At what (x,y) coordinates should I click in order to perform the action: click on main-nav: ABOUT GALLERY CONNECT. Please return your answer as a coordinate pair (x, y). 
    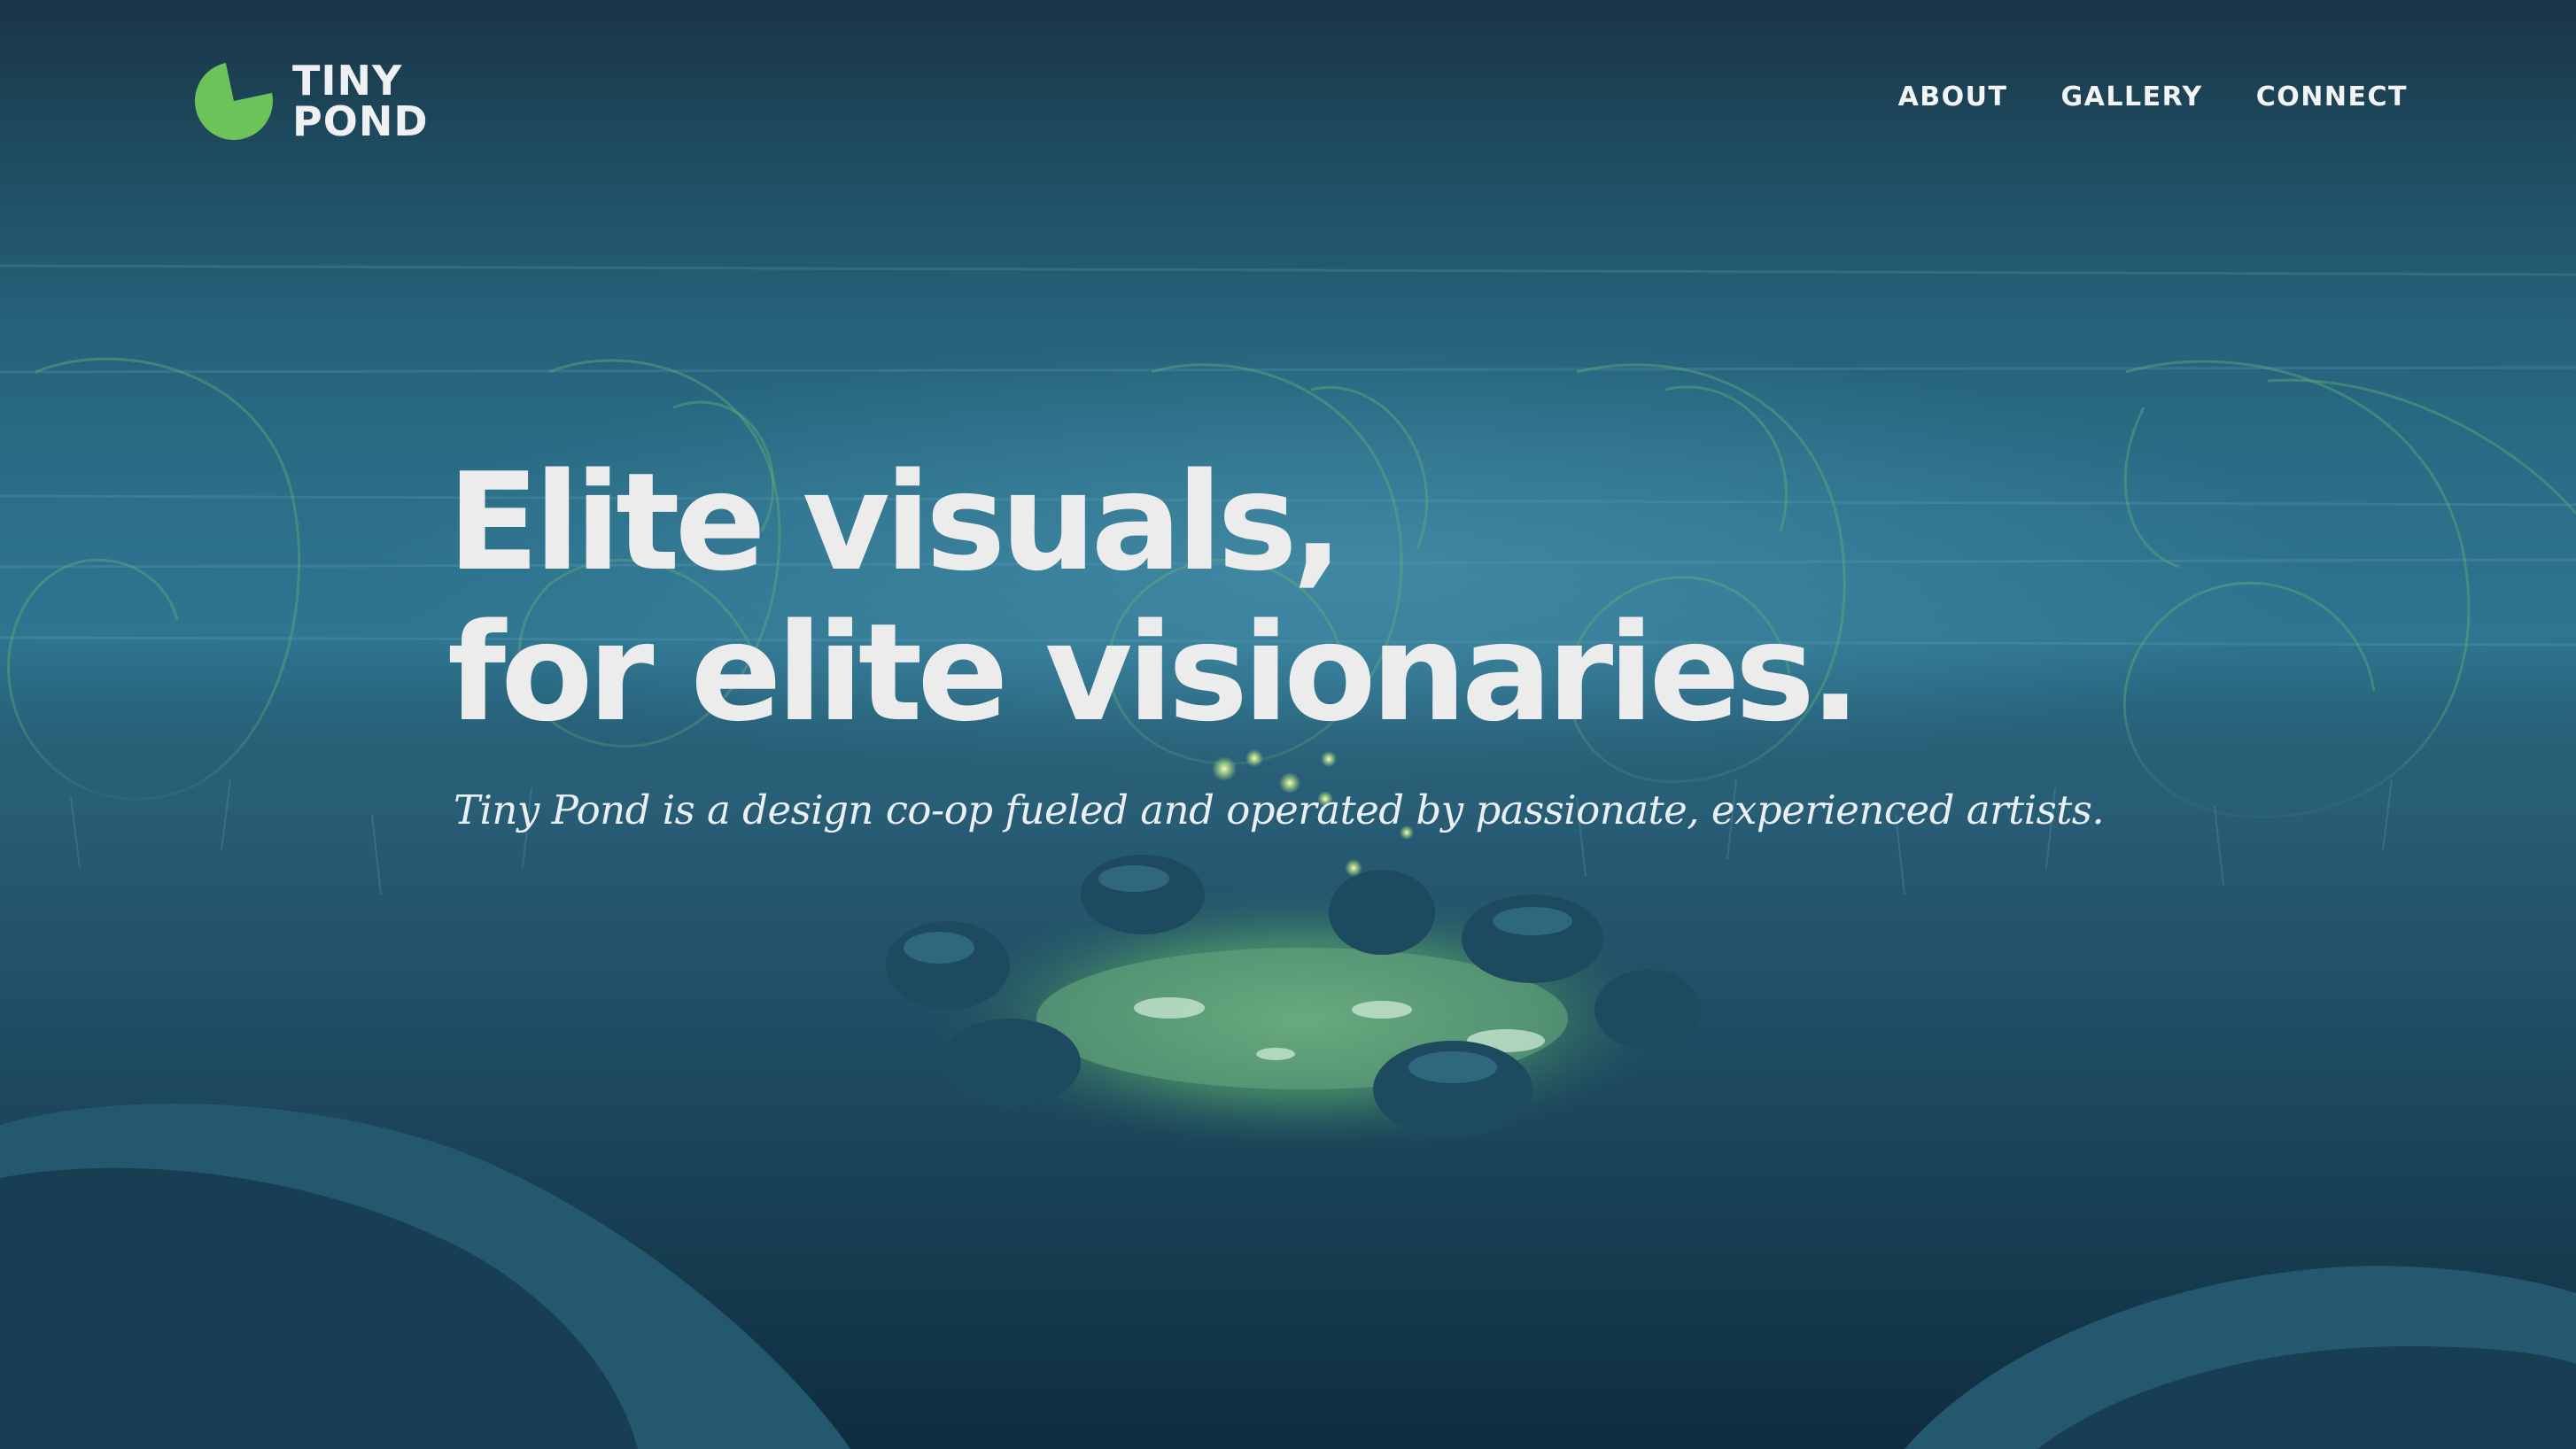
    Looking at the image, I should click on (2153, 97).